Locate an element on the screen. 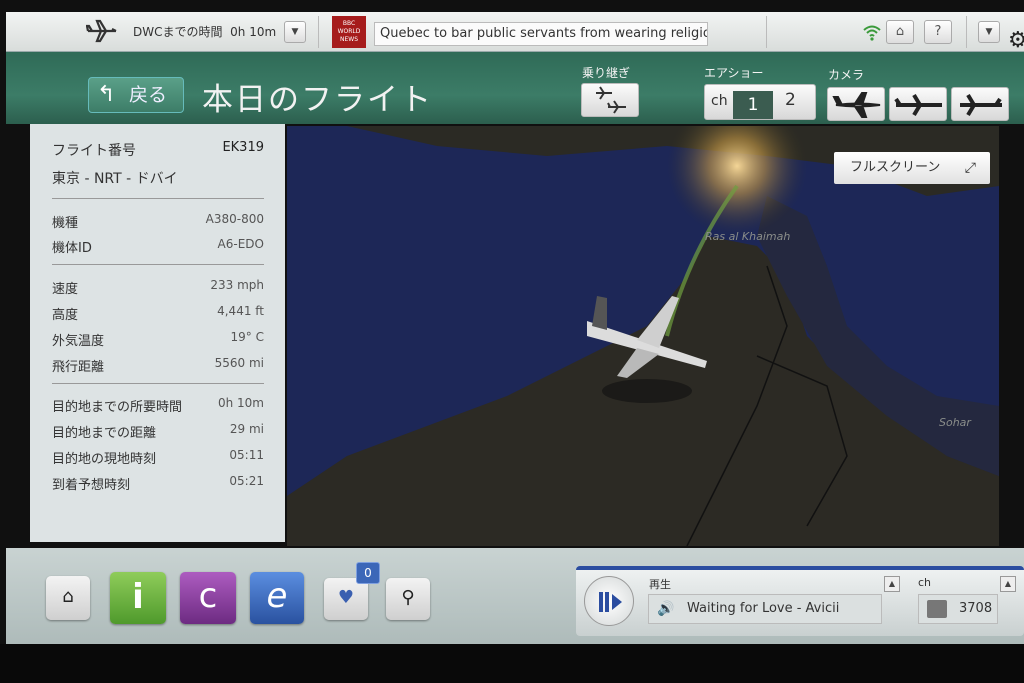  play-pause-icon is located at coordinates (610, 602).